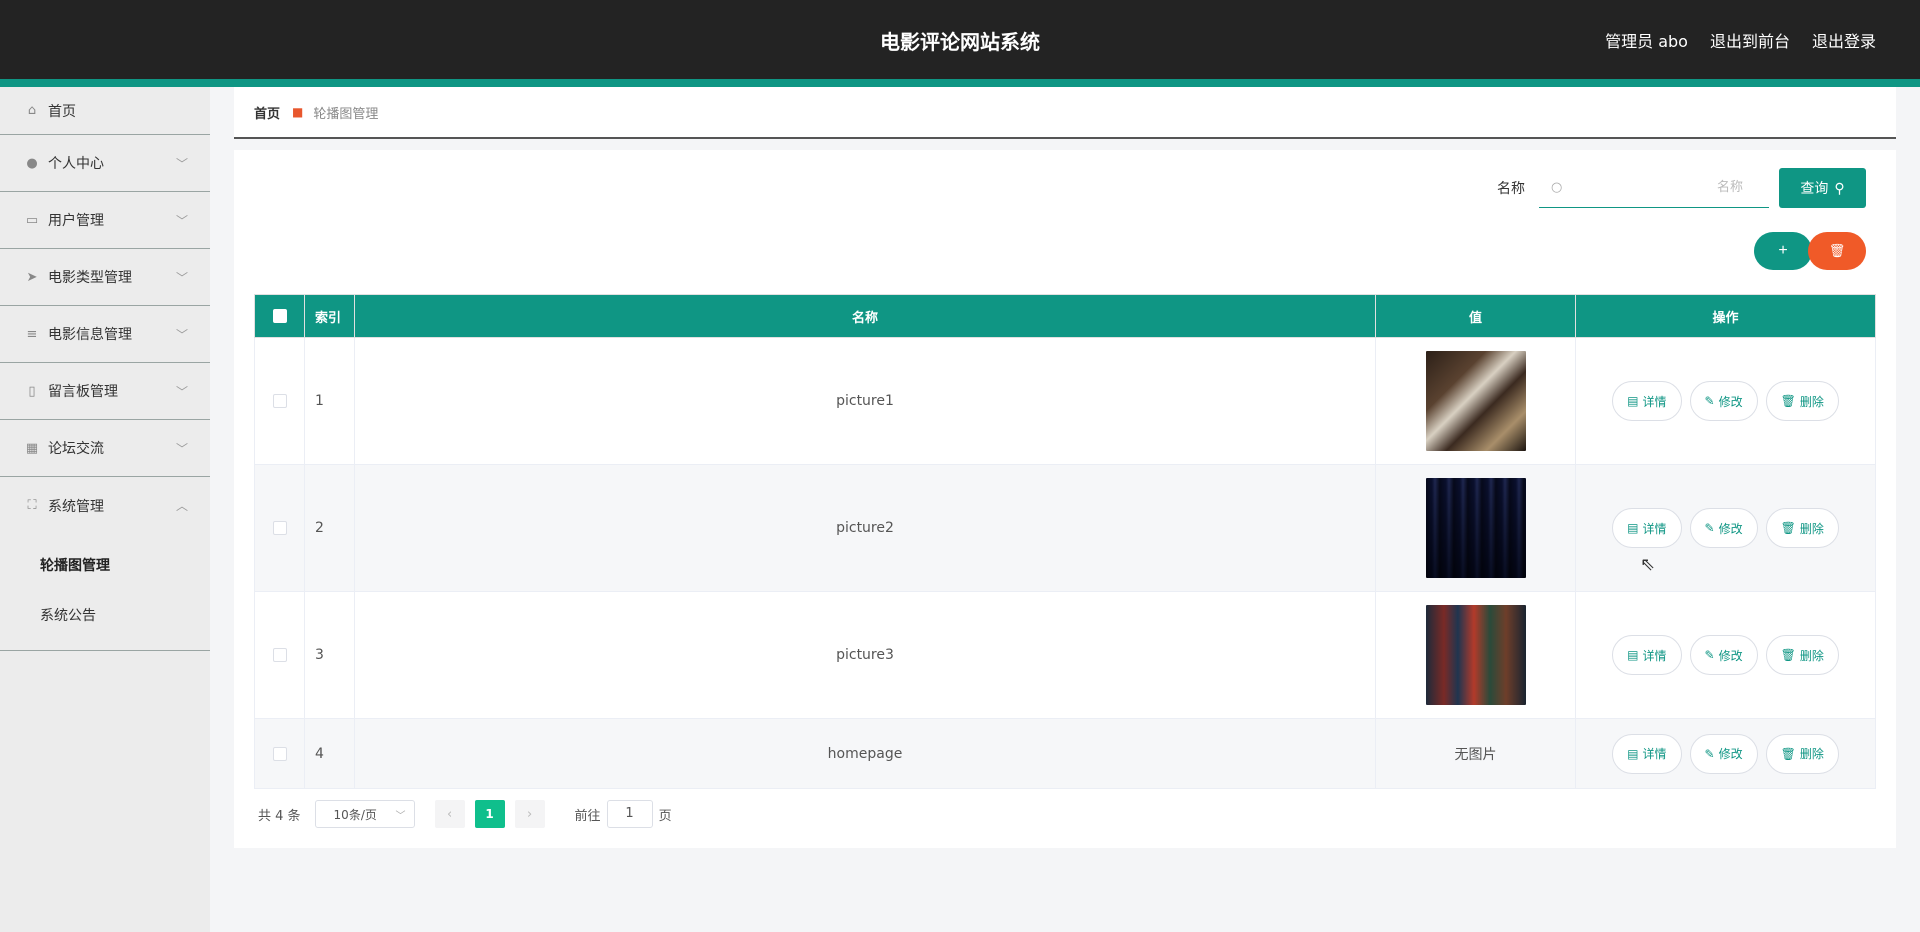 The height and width of the screenshot is (932, 1920). What do you see at coordinates (449, 814) in the screenshot?
I see `prev-page-button: ‹` at bounding box center [449, 814].